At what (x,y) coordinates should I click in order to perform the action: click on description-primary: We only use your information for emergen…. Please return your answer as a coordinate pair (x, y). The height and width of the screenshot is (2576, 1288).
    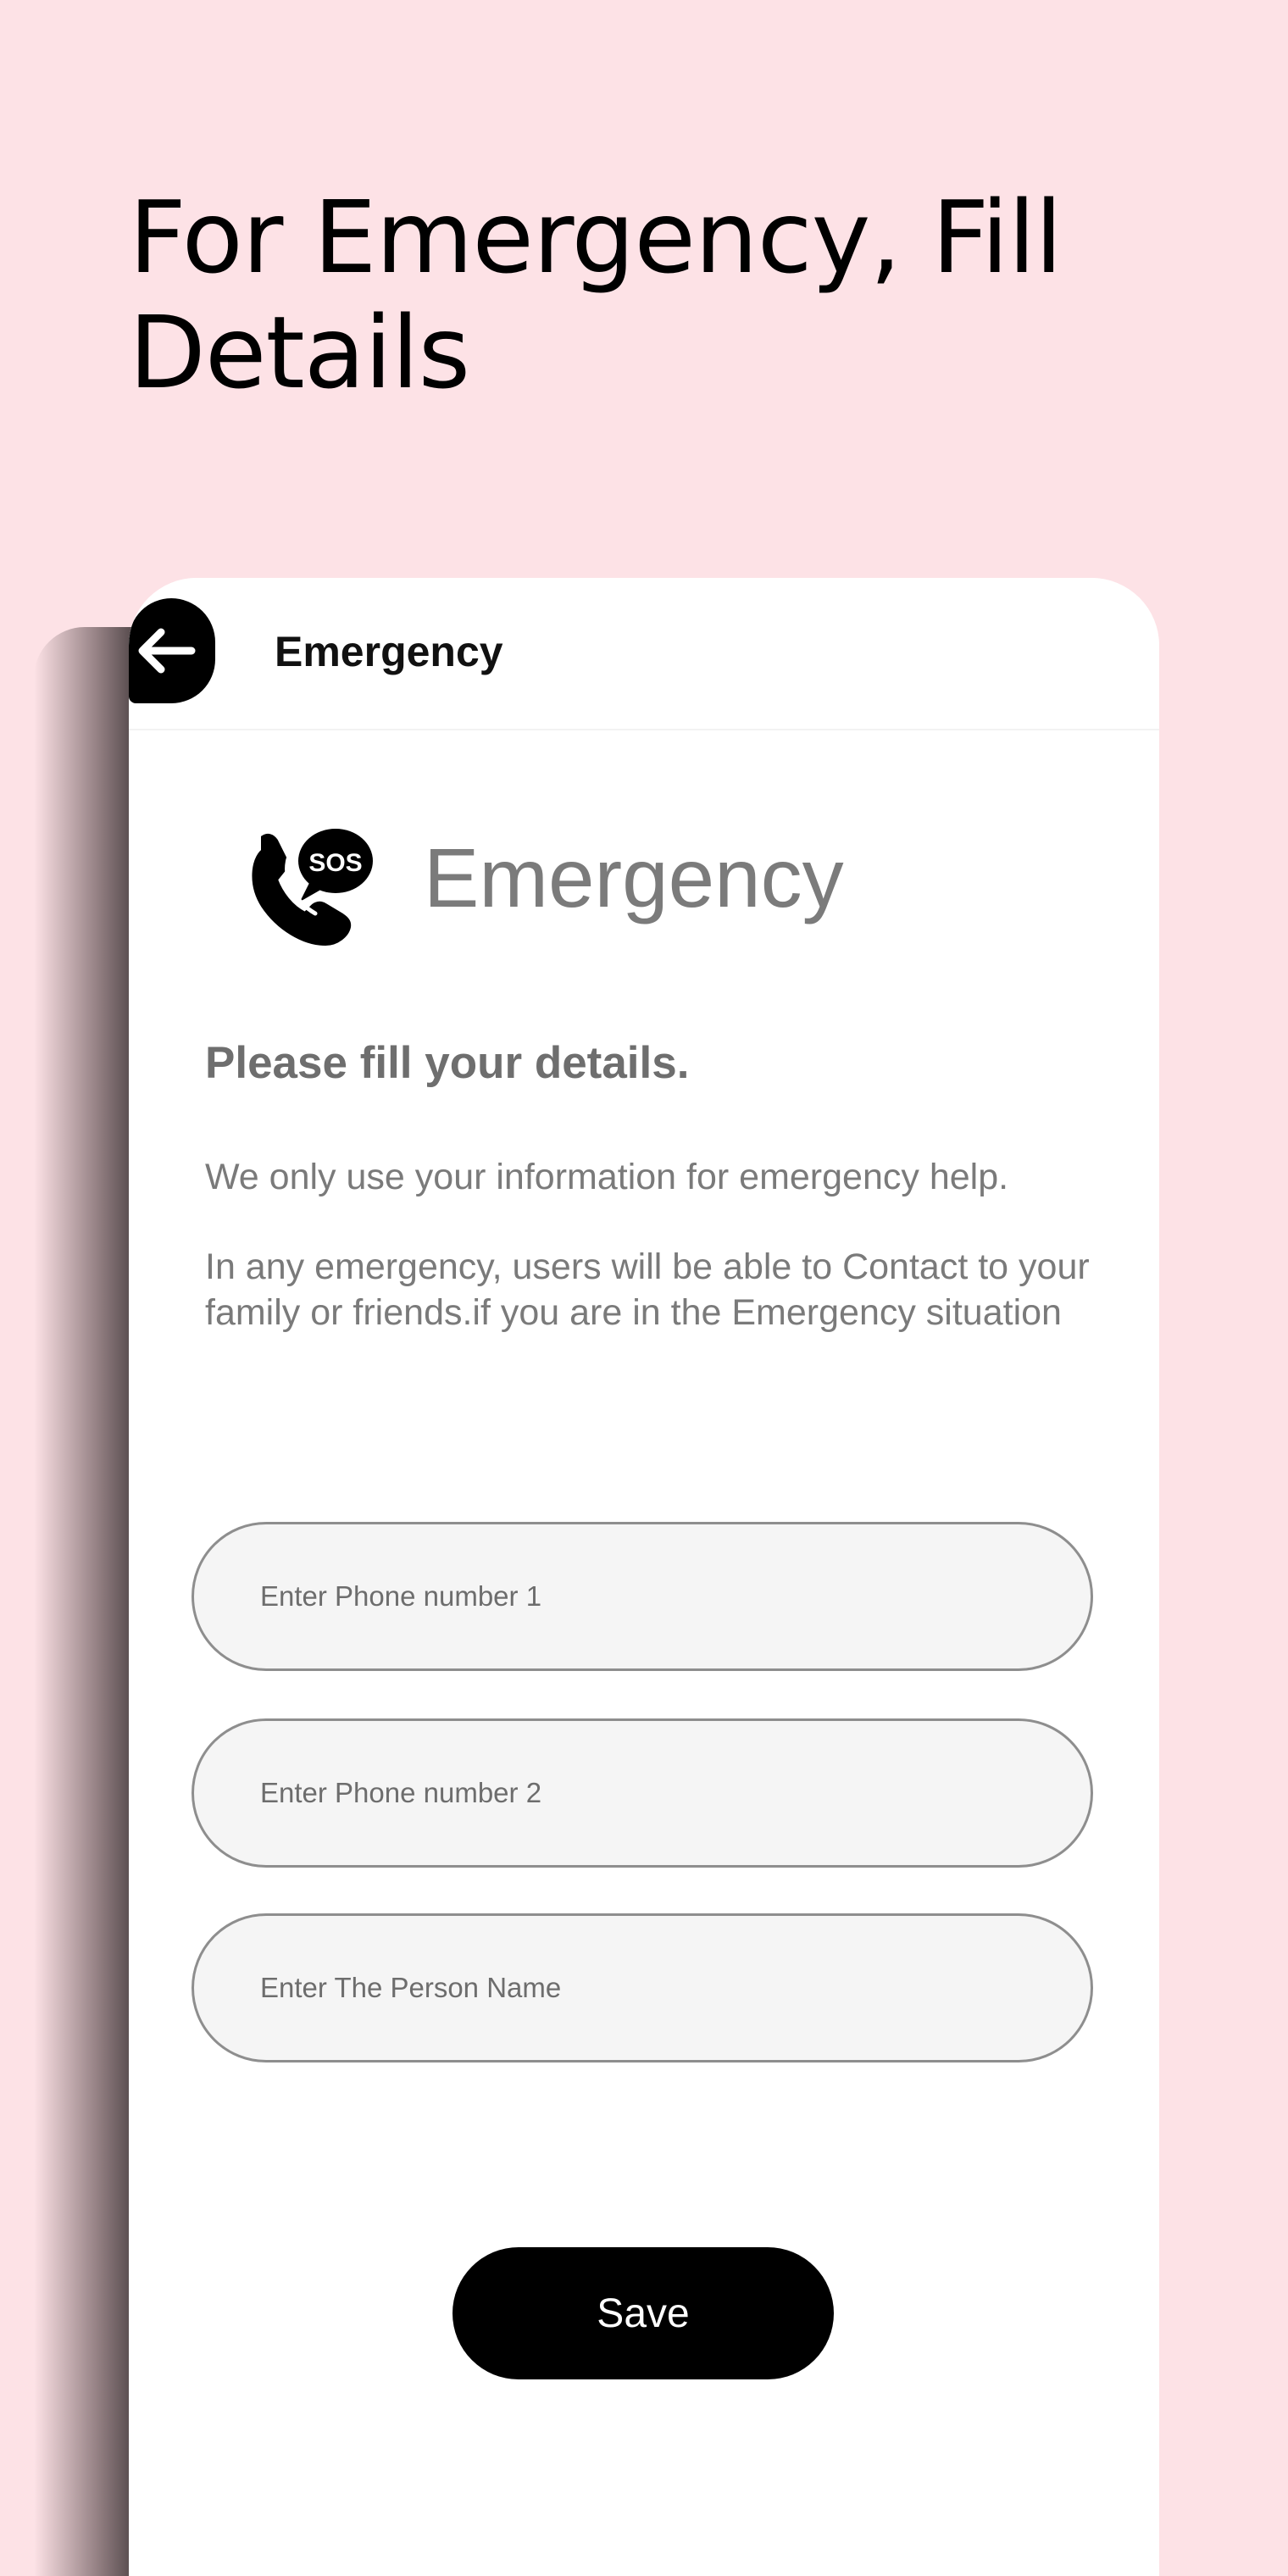
    Looking at the image, I should click on (607, 1177).